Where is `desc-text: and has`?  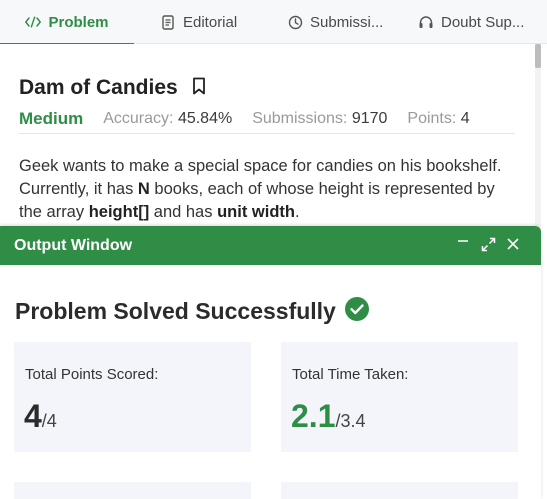
desc-text: and has is located at coordinates (183, 212).